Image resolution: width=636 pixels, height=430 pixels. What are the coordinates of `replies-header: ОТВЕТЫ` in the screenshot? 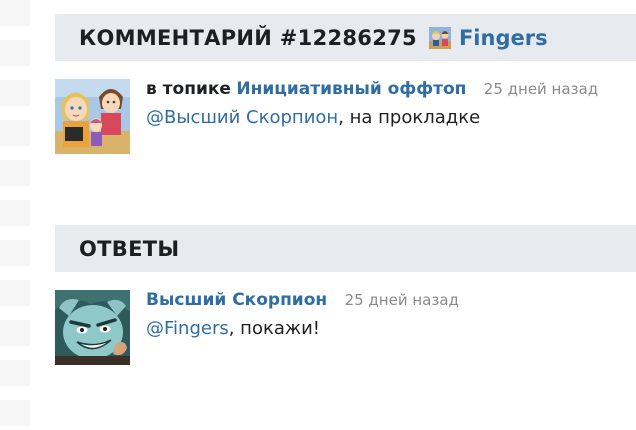 It's located at (345, 248).